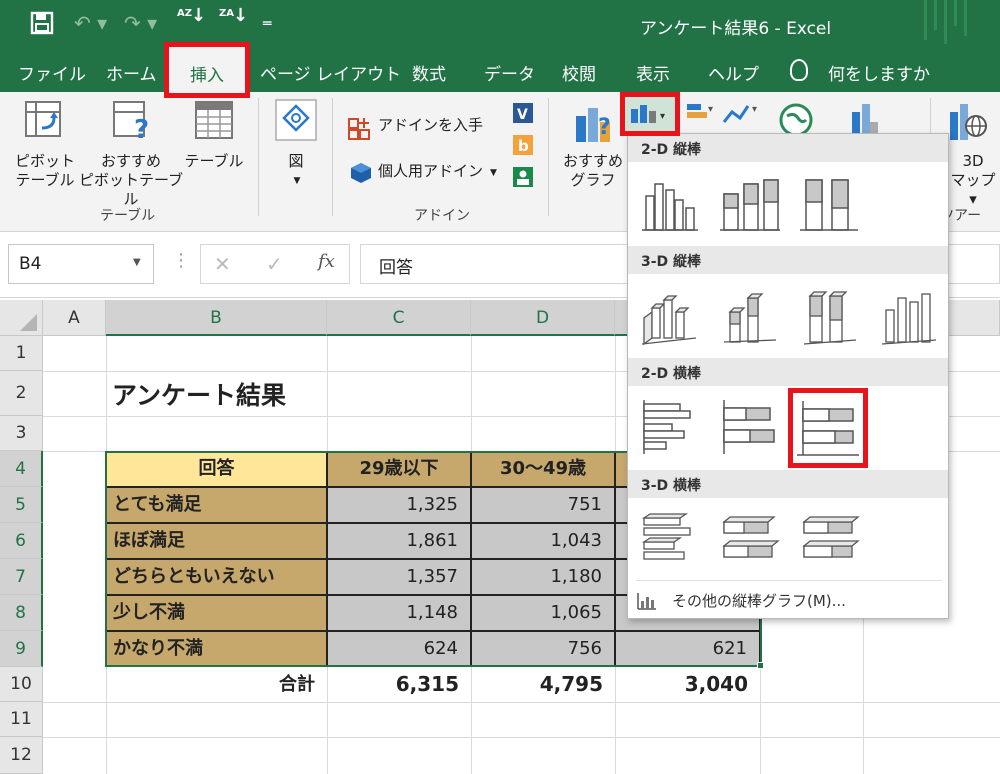 The width and height of the screenshot is (1000, 774). What do you see at coordinates (44, 161) in the screenshot?
I see `pivot-table-label-1: ピボット` at bounding box center [44, 161].